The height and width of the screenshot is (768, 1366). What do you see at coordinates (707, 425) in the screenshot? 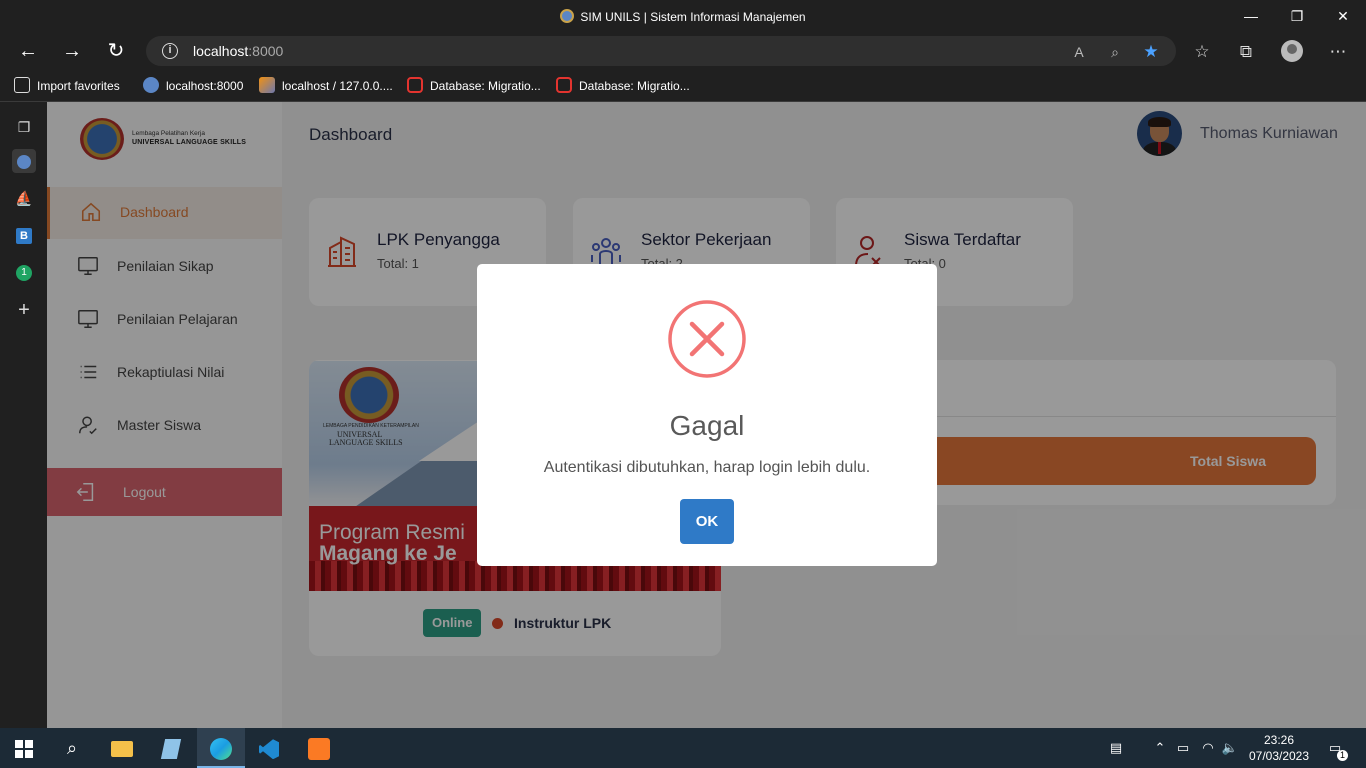
I see `dialog-title: Gagal` at bounding box center [707, 425].